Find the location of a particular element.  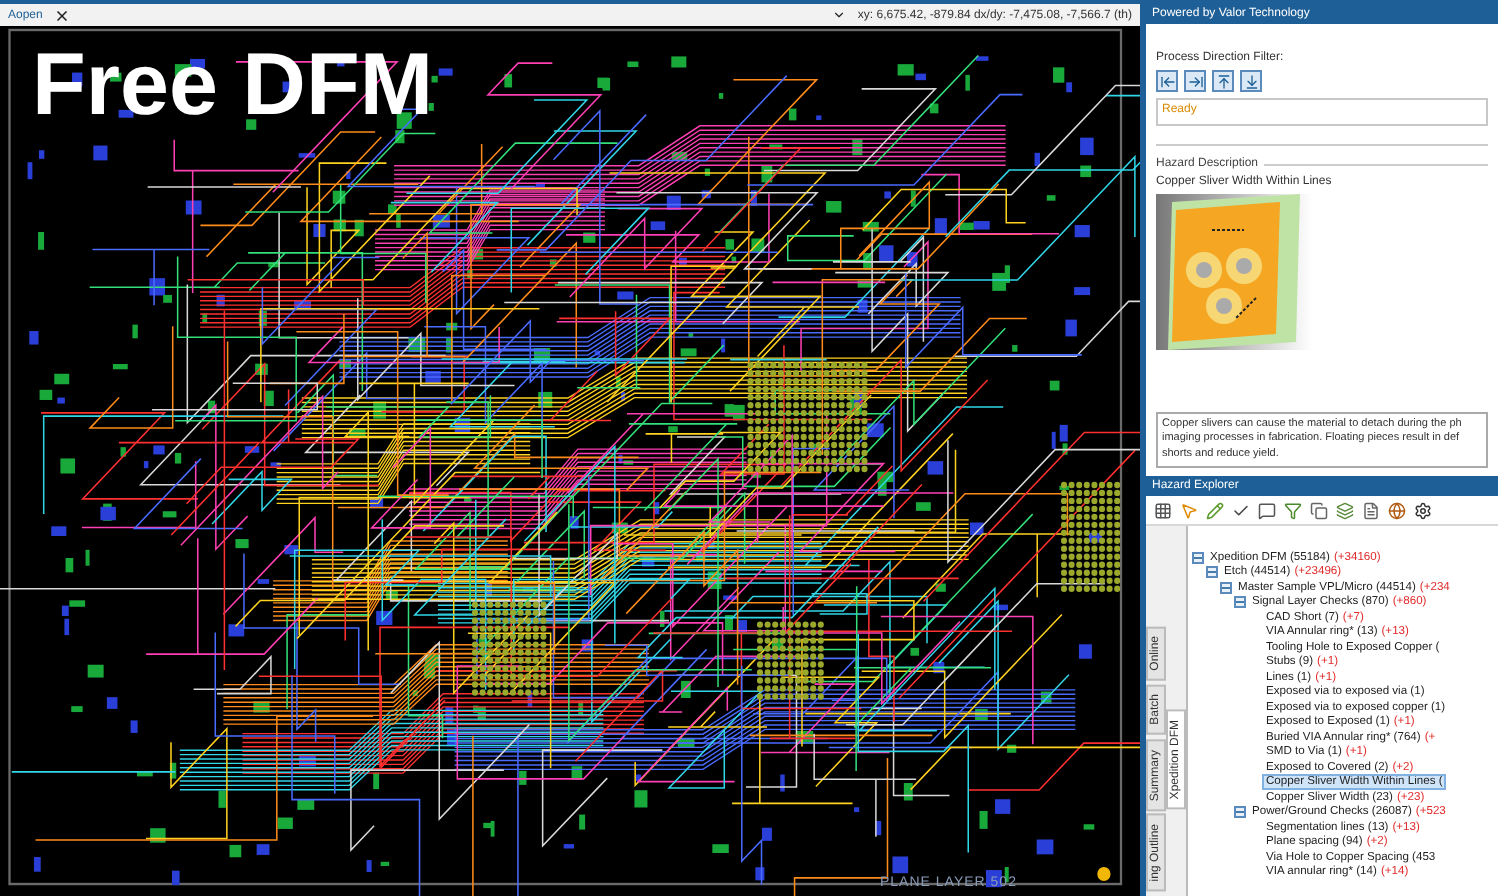

filter-button is located at coordinates (1292, 510).